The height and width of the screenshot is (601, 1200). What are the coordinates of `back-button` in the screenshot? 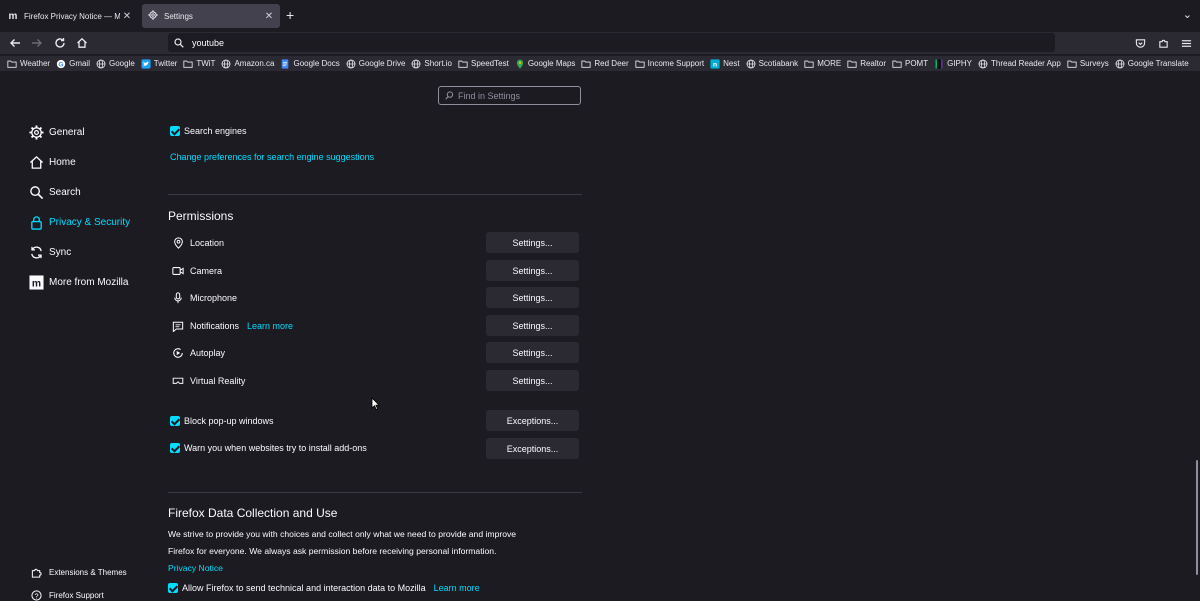 It's located at (15, 43).